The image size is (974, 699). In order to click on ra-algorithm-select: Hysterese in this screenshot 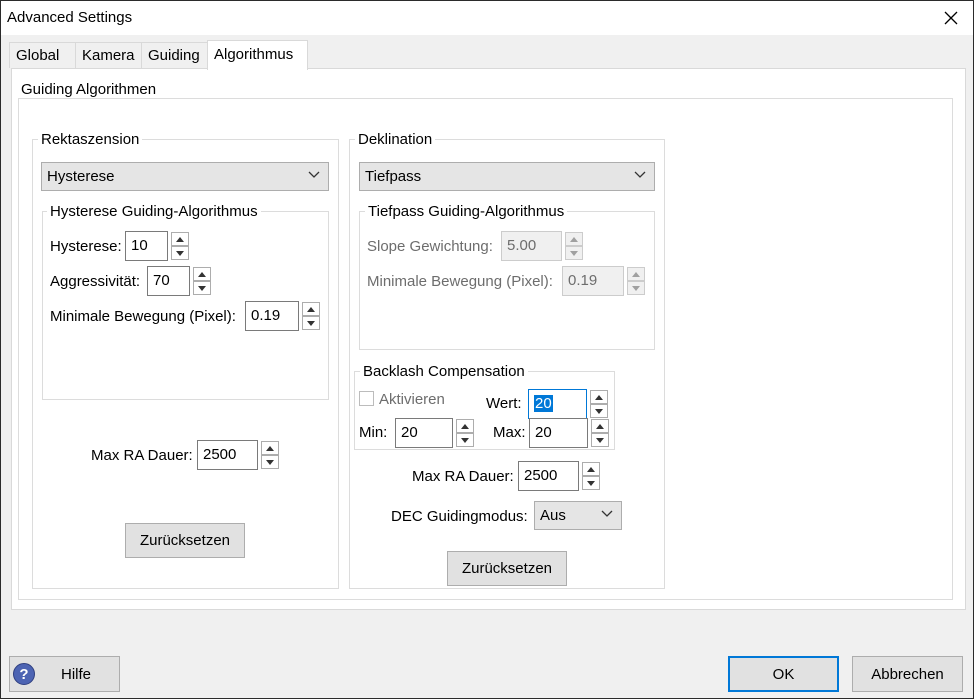, I will do `click(185, 176)`.